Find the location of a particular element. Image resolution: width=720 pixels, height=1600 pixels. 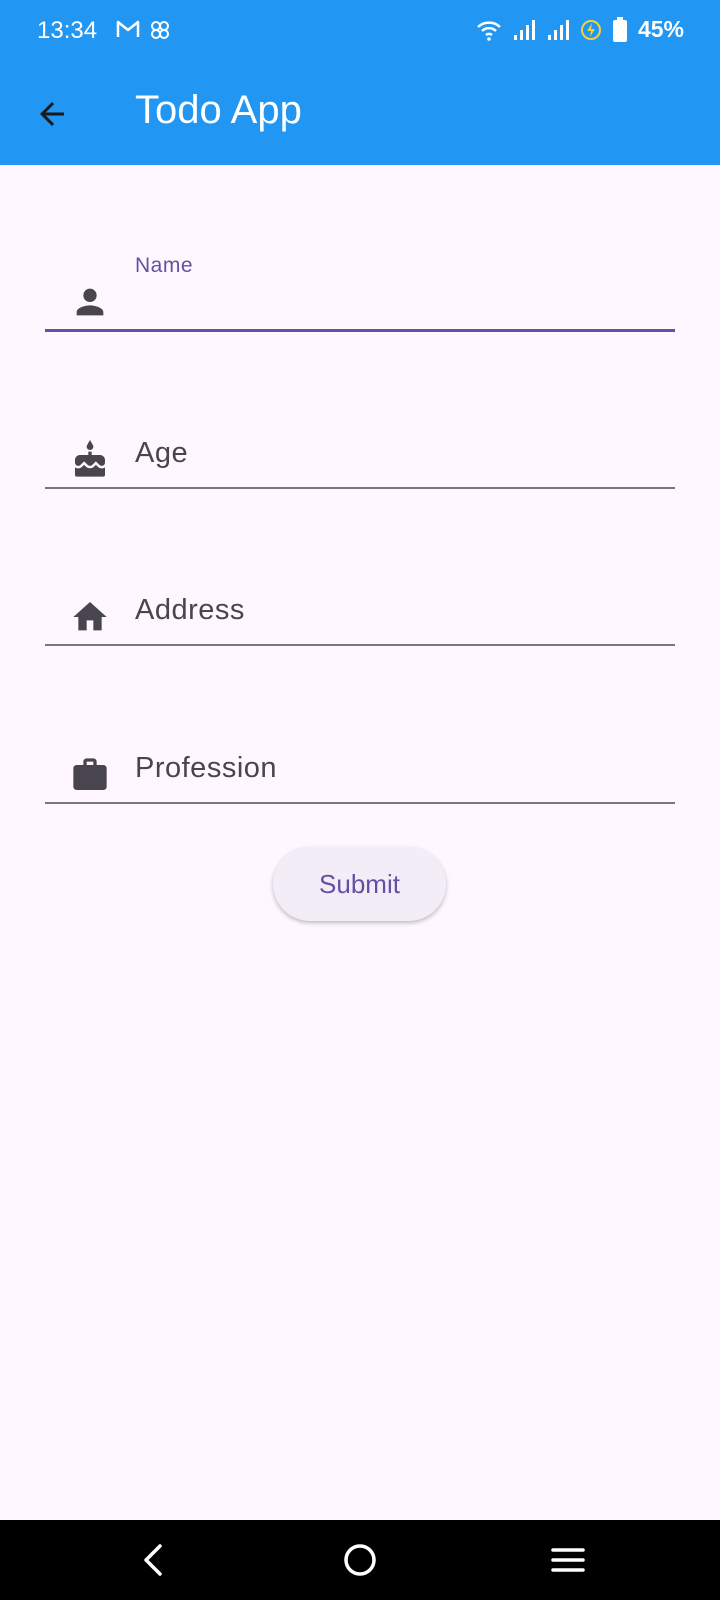

status-bar: 13:34 45% is located at coordinates (360, 31).